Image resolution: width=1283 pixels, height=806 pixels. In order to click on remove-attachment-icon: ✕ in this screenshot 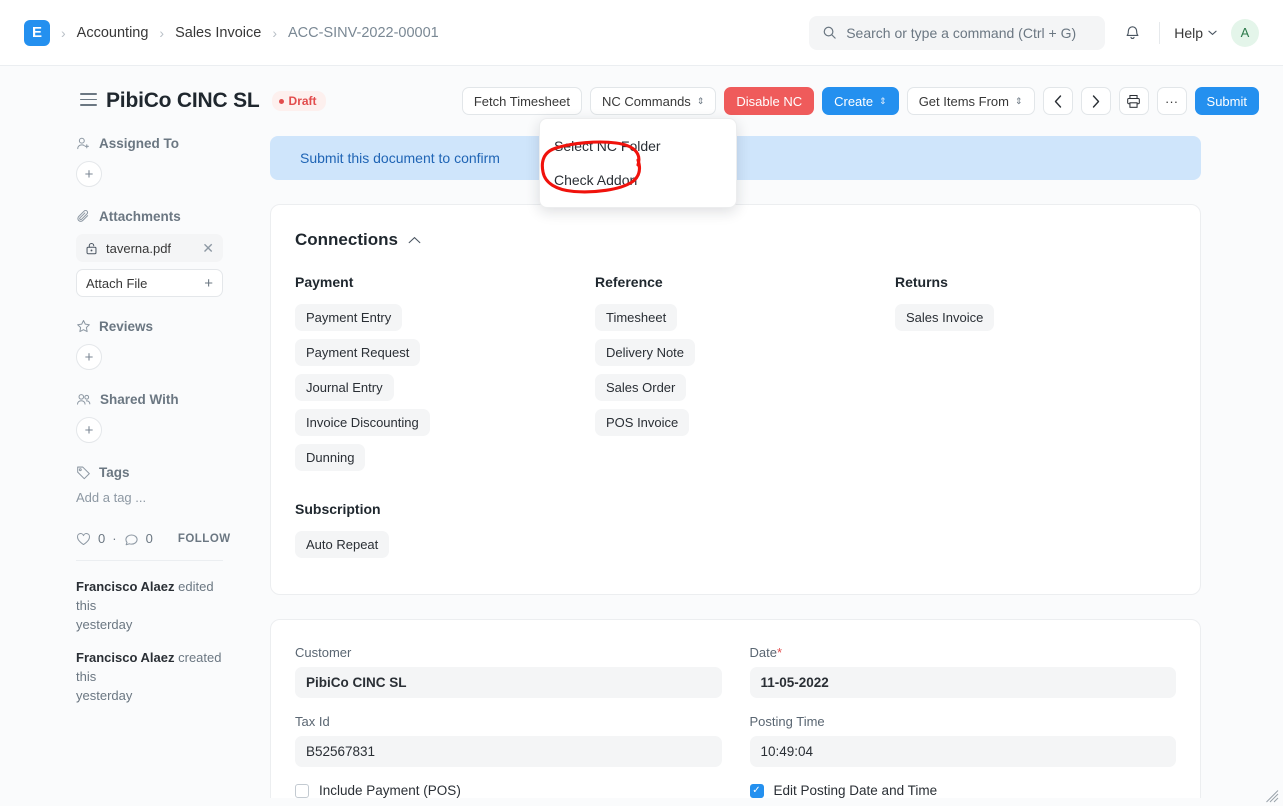, I will do `click(208, 248)`.